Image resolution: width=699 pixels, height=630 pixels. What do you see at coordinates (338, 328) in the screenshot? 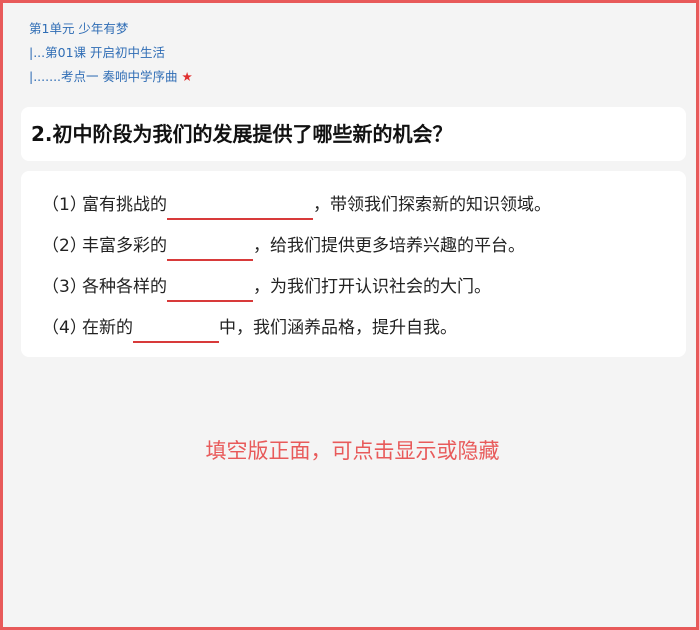
I see `answer-suffix: 中，我们涵养品格，提升自我。` at bounding box center [338, 328].